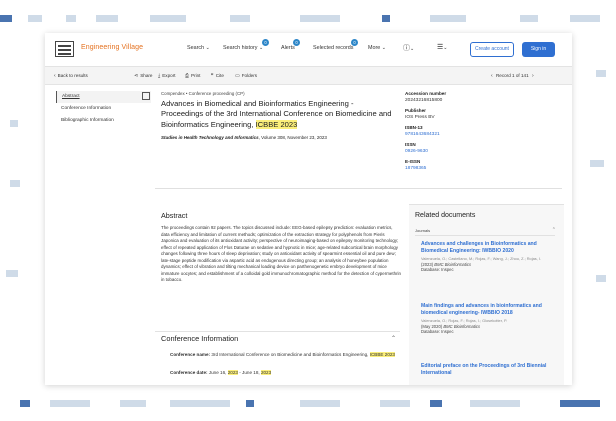  What do you see at coordinates (203, 93) in the screenshot?
I see `document-type: Compendex • Conference proceeding (CP)` at bounding box center [203, 93].